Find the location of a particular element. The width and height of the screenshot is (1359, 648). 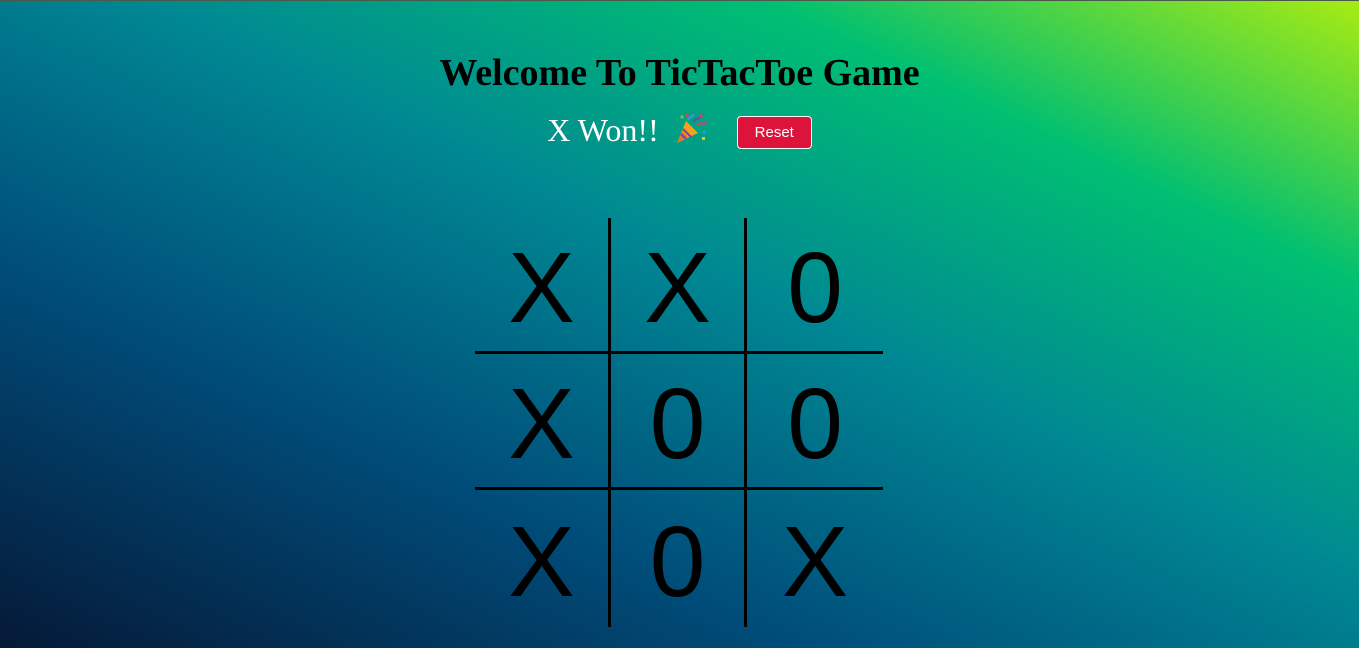

board-cell-8: 0 is located at coordinates (679, 558).